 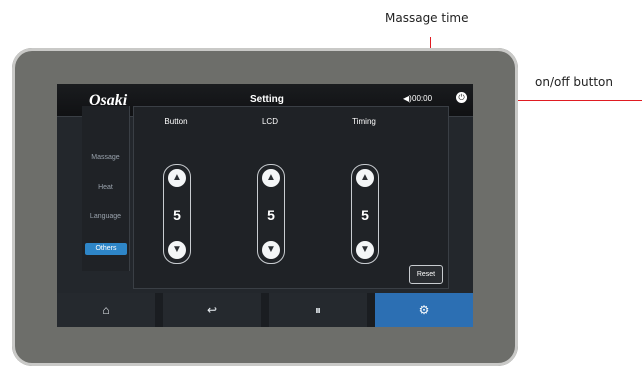 What do you see at coordinates (105, 157) in the screenshot?
I see `menu-item-massage: Massage` at bounding box center [105, 157].